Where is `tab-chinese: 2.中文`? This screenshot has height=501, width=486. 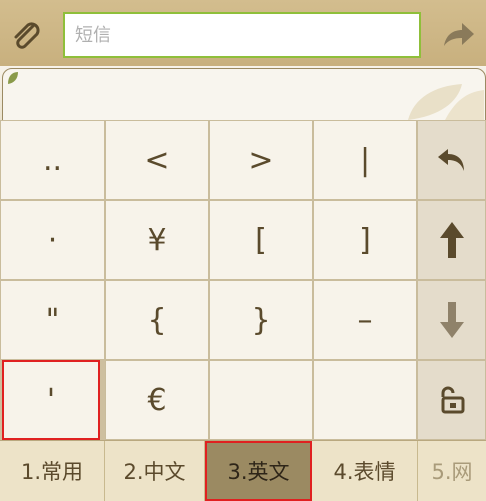
tab-chinese: 2.中文 is located at coordinates (155, 471).